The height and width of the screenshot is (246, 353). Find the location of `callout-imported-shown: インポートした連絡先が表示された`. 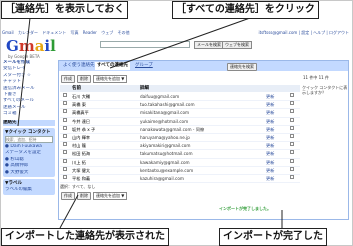

callout-imported-shown: インポートした連絡先が表示された is located at coordinates (85, 237).